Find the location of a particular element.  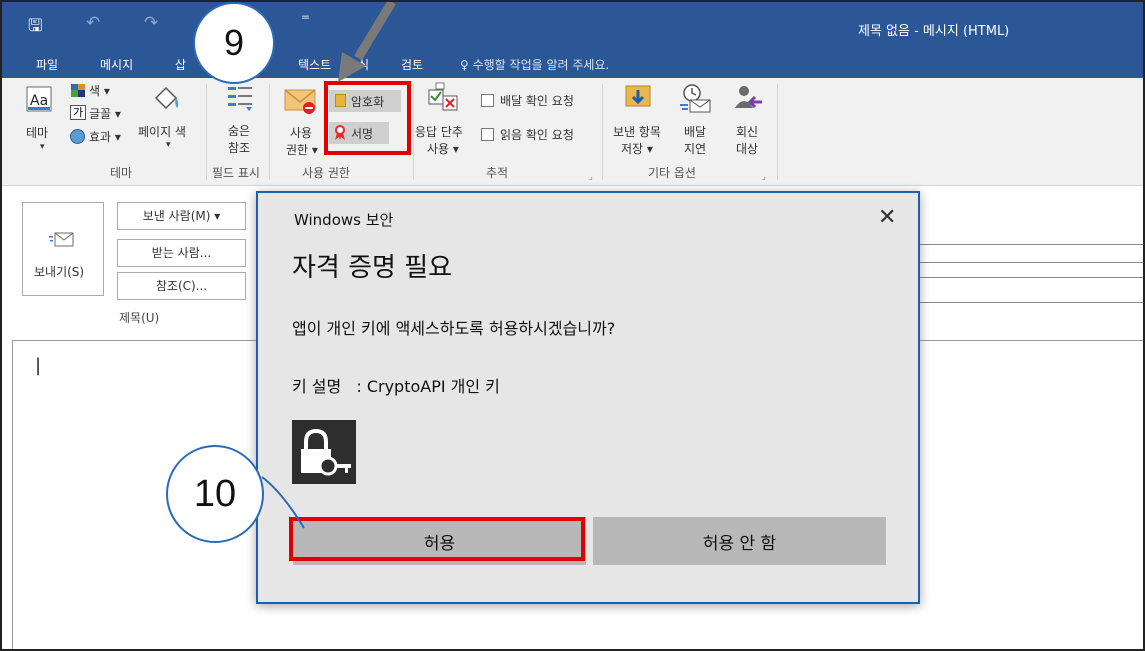

highlight-allow-button is located at coordinates (437, 539).